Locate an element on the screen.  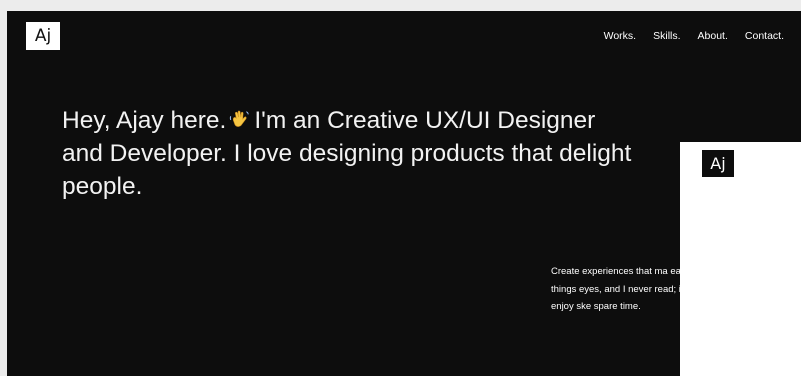
overlay-panel: Aj is located at coordinates (740, 259).